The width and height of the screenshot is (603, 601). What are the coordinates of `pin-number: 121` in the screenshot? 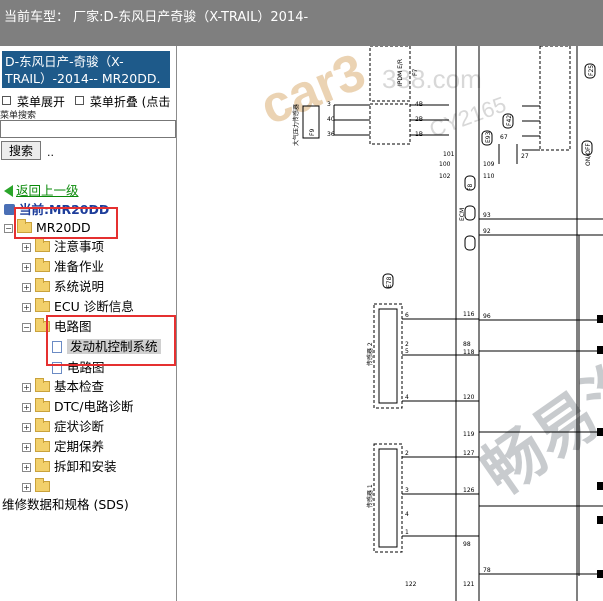 It's located at (469, 584).